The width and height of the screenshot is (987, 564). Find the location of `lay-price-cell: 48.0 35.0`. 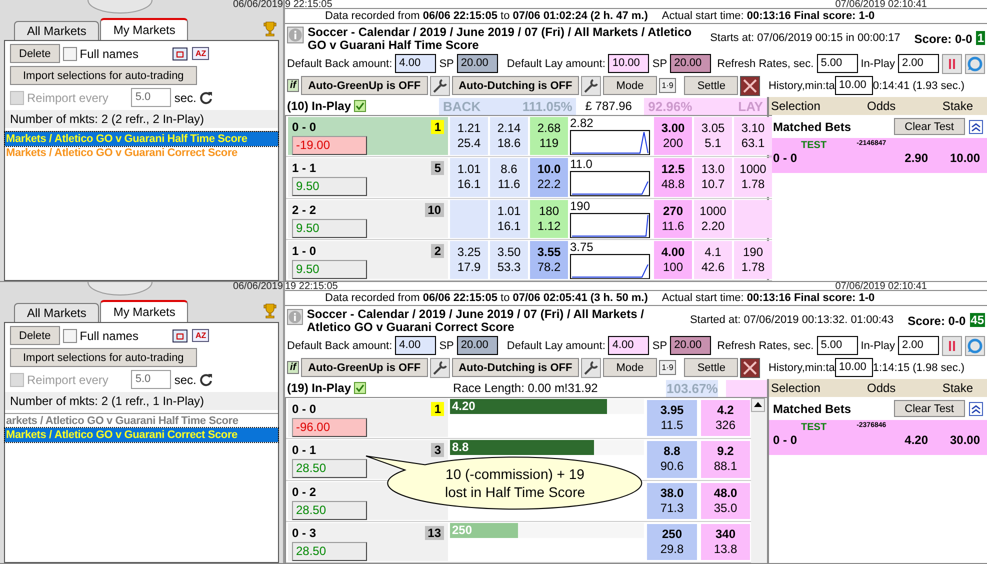

lay-price-cell: 48.0 35.0 is located at coordinates (725, 501).